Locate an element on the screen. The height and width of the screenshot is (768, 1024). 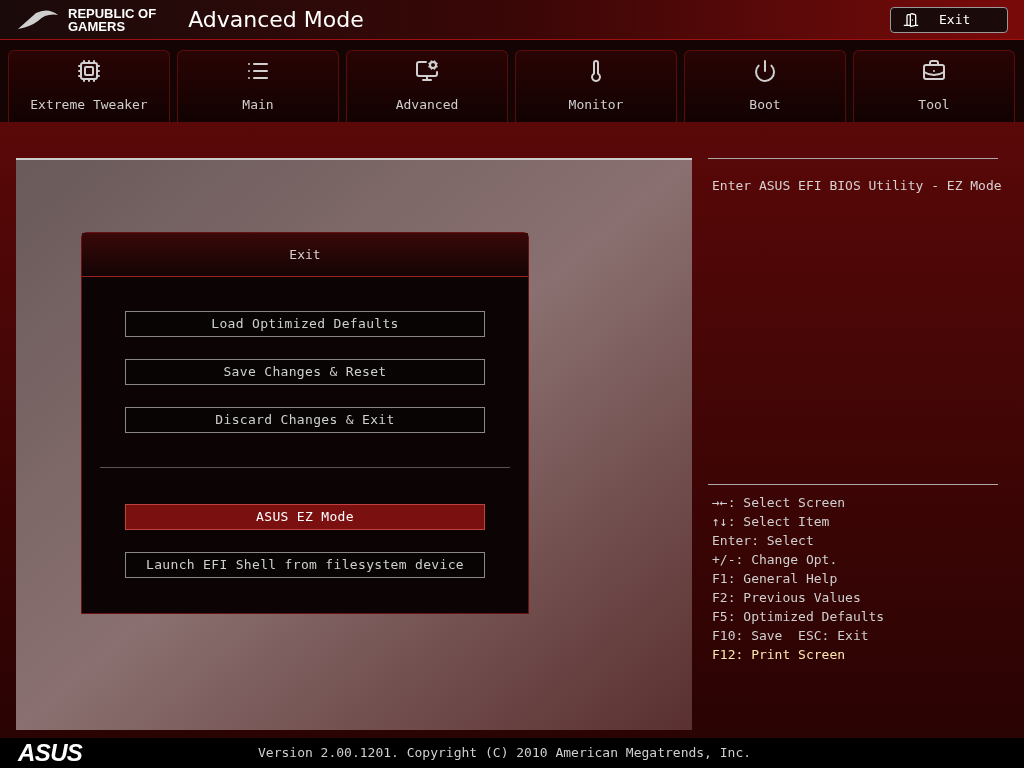
menu-option: Save Changes & Reset is located at coordinates (305, 372).